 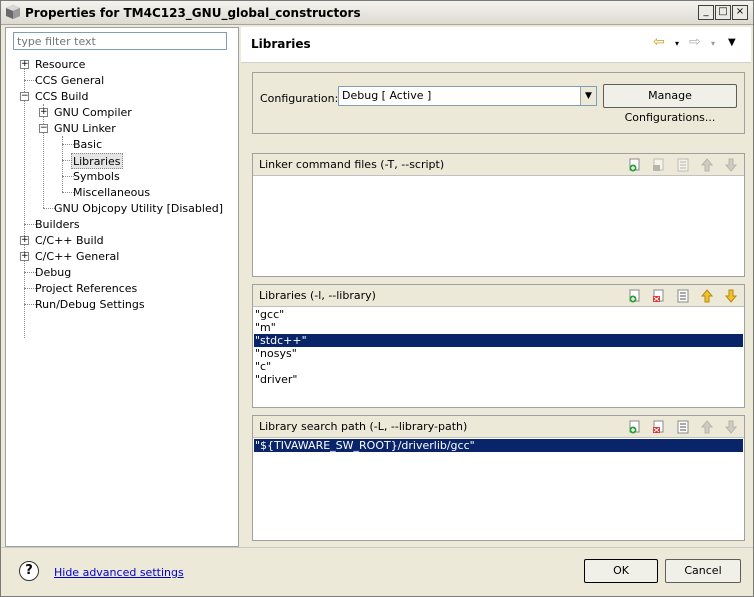 What do you see at coordinates (53, 273) in the screenshot?
I see `tree-item-debug: Debug` at bounding box center [53, 273].